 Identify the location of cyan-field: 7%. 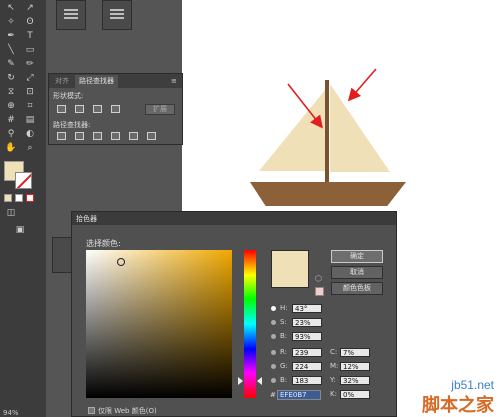
(355, 352).